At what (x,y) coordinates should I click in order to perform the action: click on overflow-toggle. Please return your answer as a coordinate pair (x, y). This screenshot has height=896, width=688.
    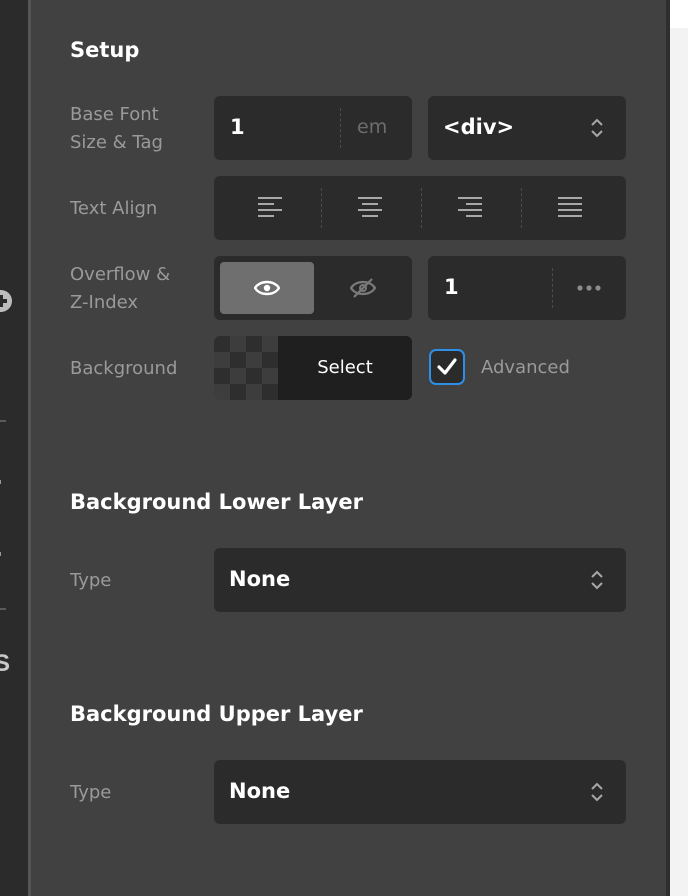
    Looking at the image, I should click on (313, 288).